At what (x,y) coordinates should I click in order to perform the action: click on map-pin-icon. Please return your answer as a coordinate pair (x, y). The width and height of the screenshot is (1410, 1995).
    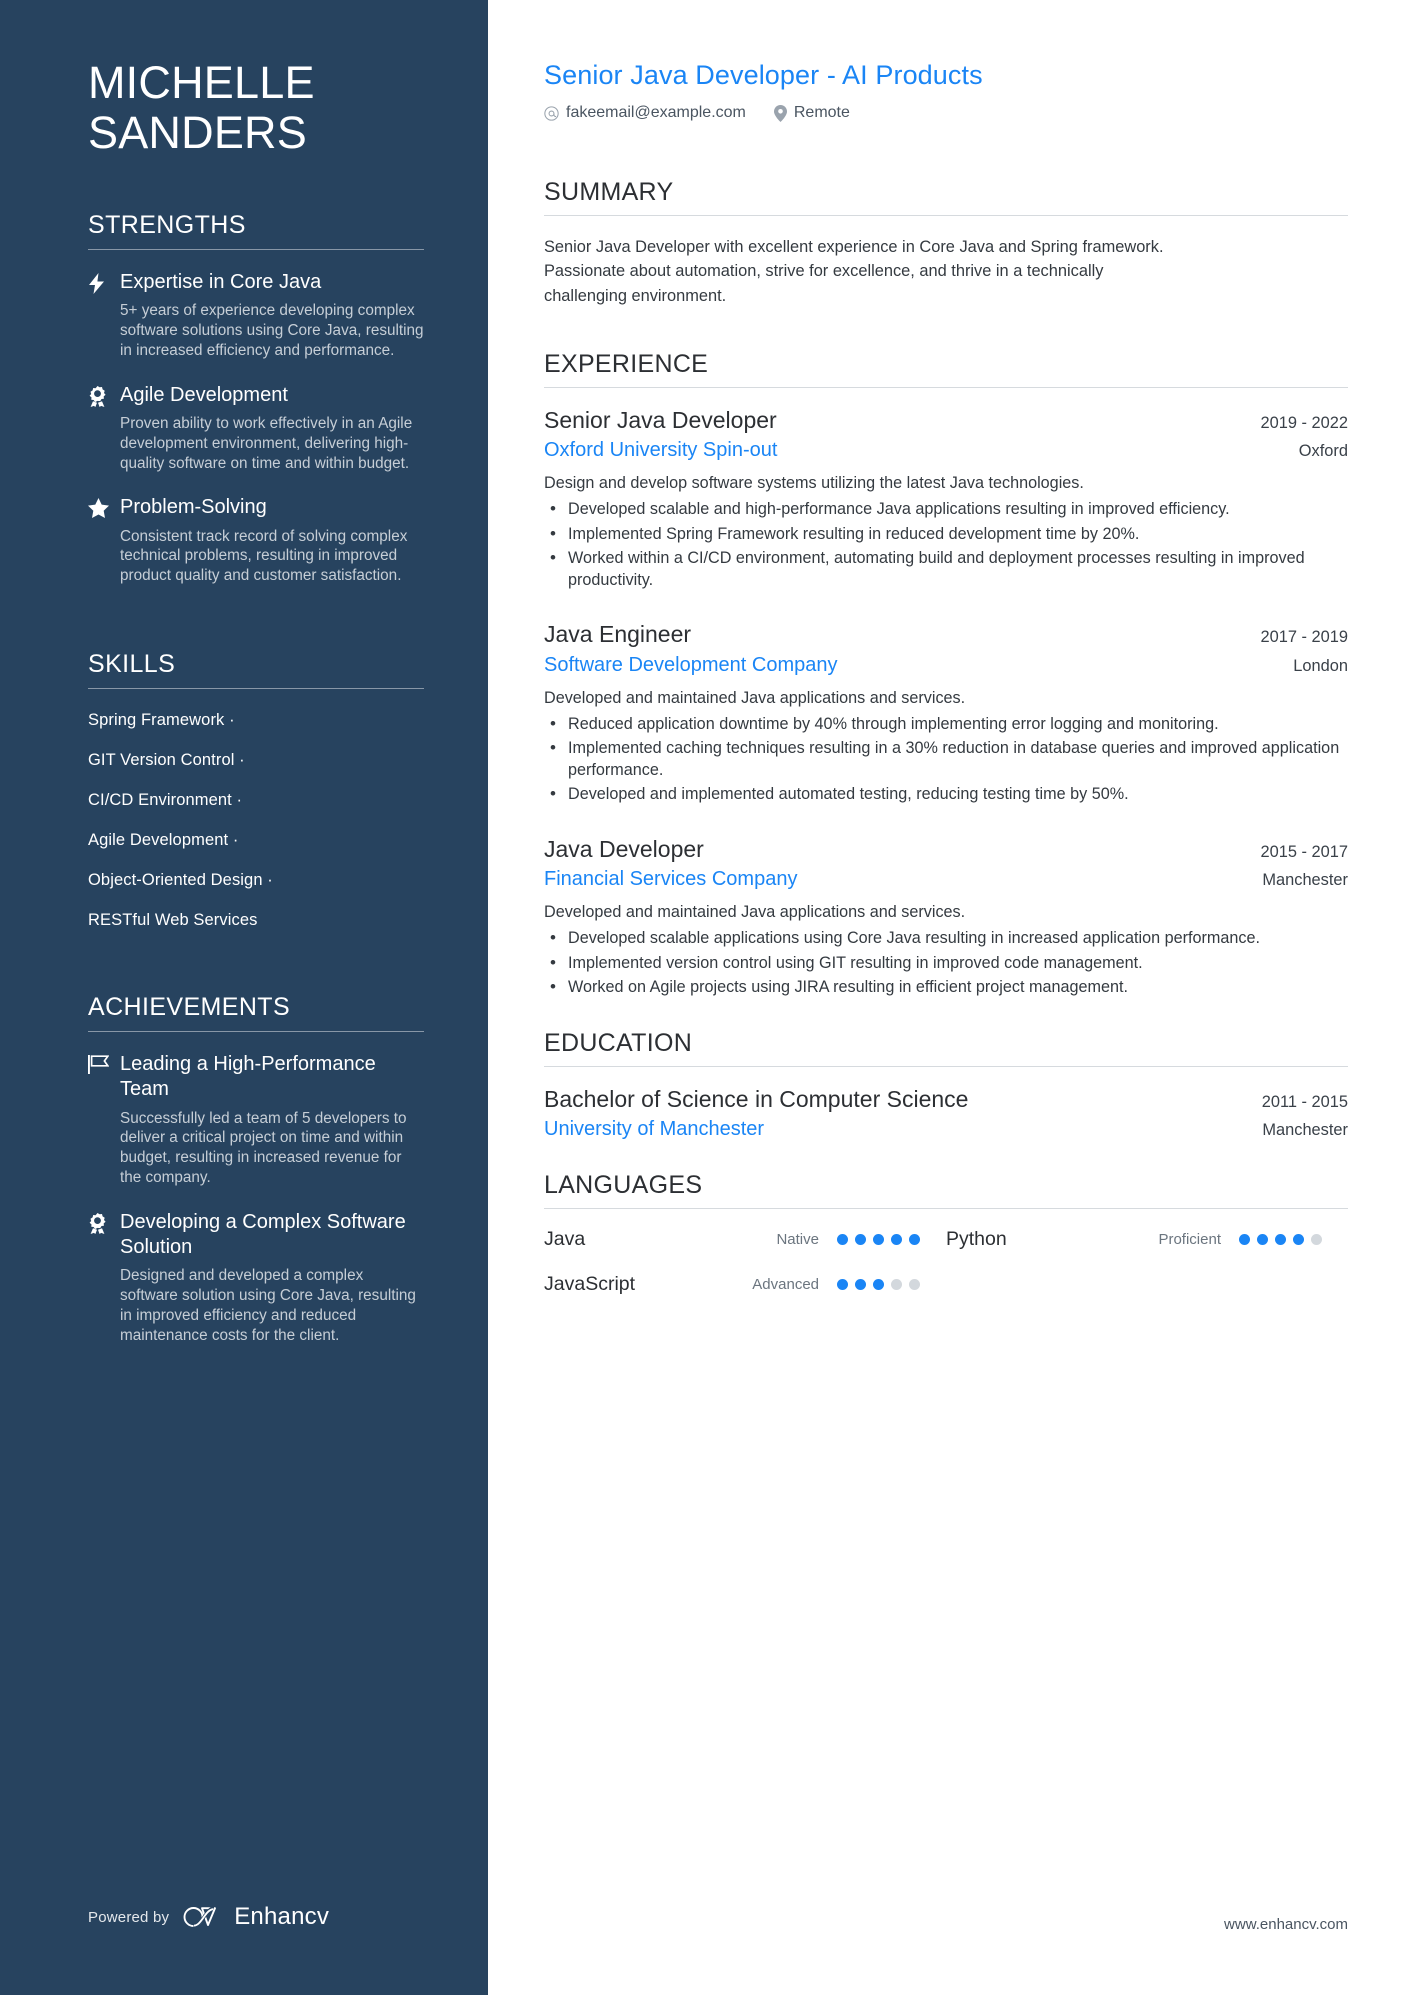
    Looking at the image, I should click on (780, 113).